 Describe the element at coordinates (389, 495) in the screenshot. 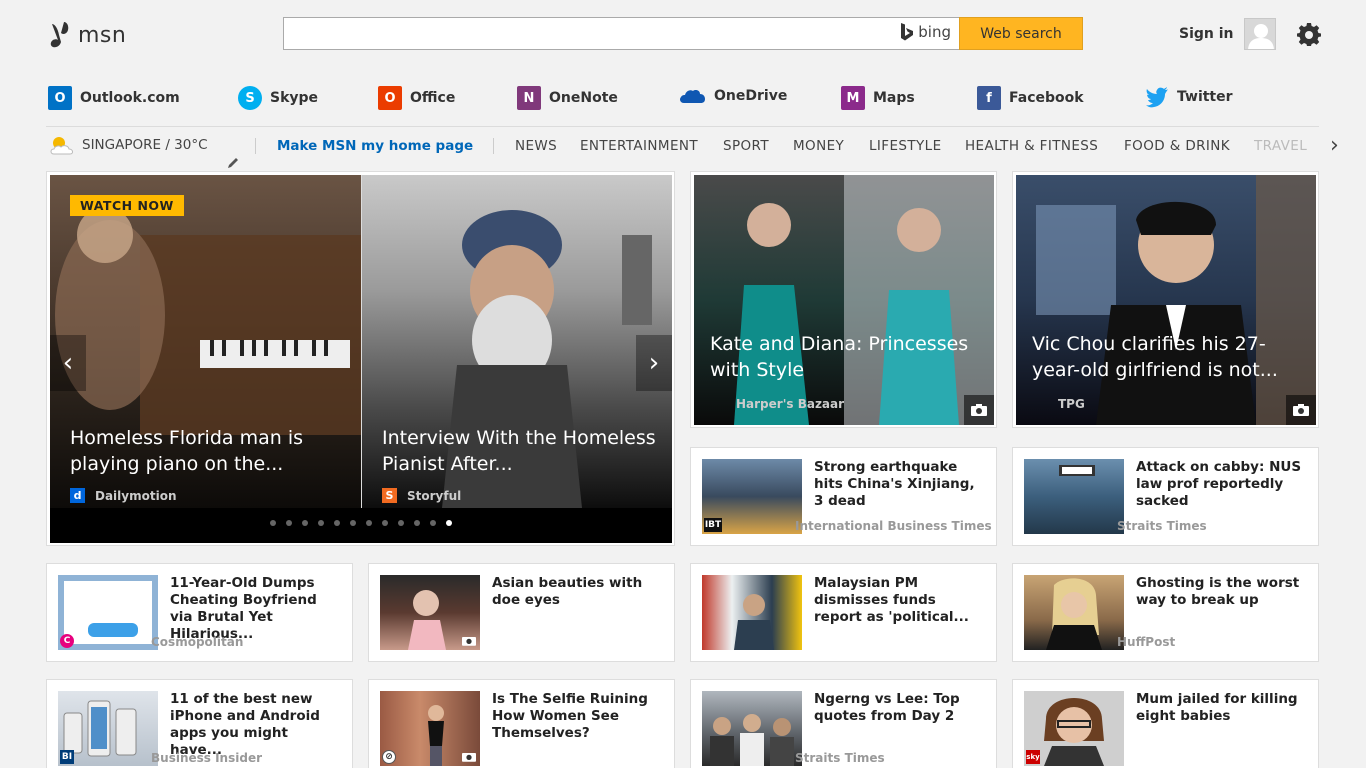

I see `storyful-icon: S` at that location.